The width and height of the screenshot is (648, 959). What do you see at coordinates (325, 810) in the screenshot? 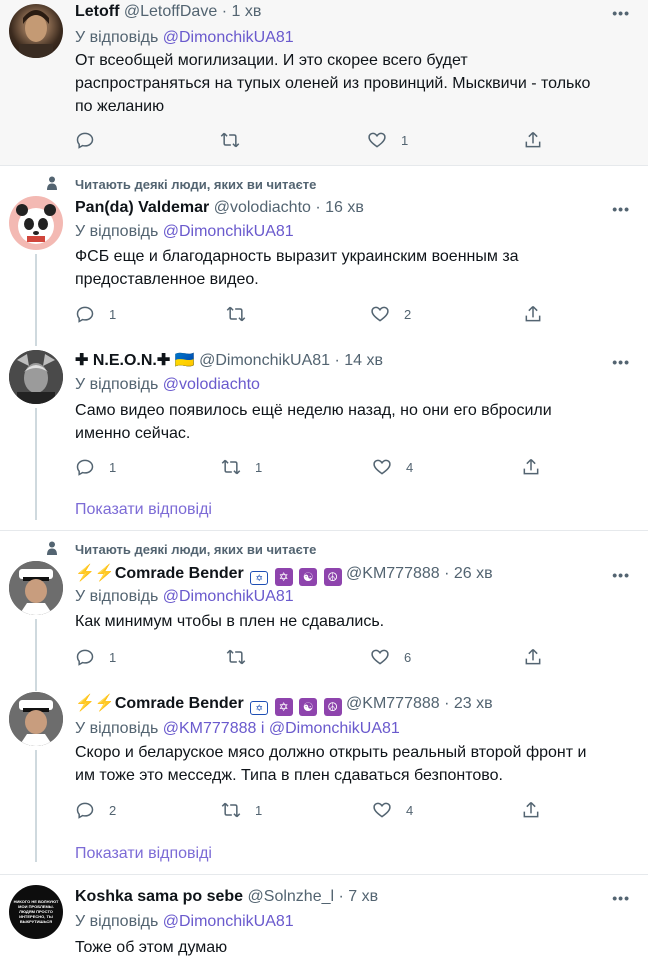
I see `action-bar: 2 1 4` at bounding box center [325, 810].